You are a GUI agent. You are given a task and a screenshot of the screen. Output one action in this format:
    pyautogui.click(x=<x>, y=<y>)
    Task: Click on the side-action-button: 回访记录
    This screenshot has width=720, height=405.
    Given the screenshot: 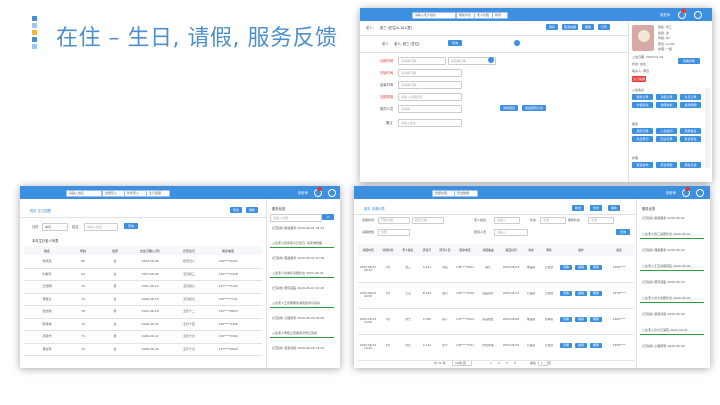 What is the action you would take?
    pyautogui.click(x=666, y=139)
    